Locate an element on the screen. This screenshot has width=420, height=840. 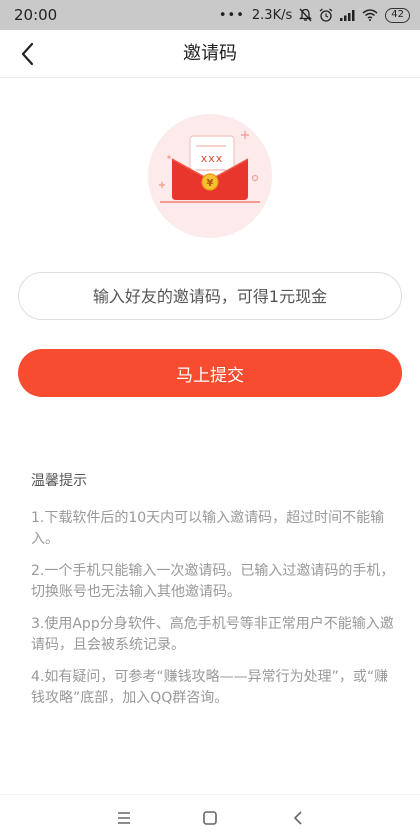
wifi-icon is located at coordinates (370, 15).